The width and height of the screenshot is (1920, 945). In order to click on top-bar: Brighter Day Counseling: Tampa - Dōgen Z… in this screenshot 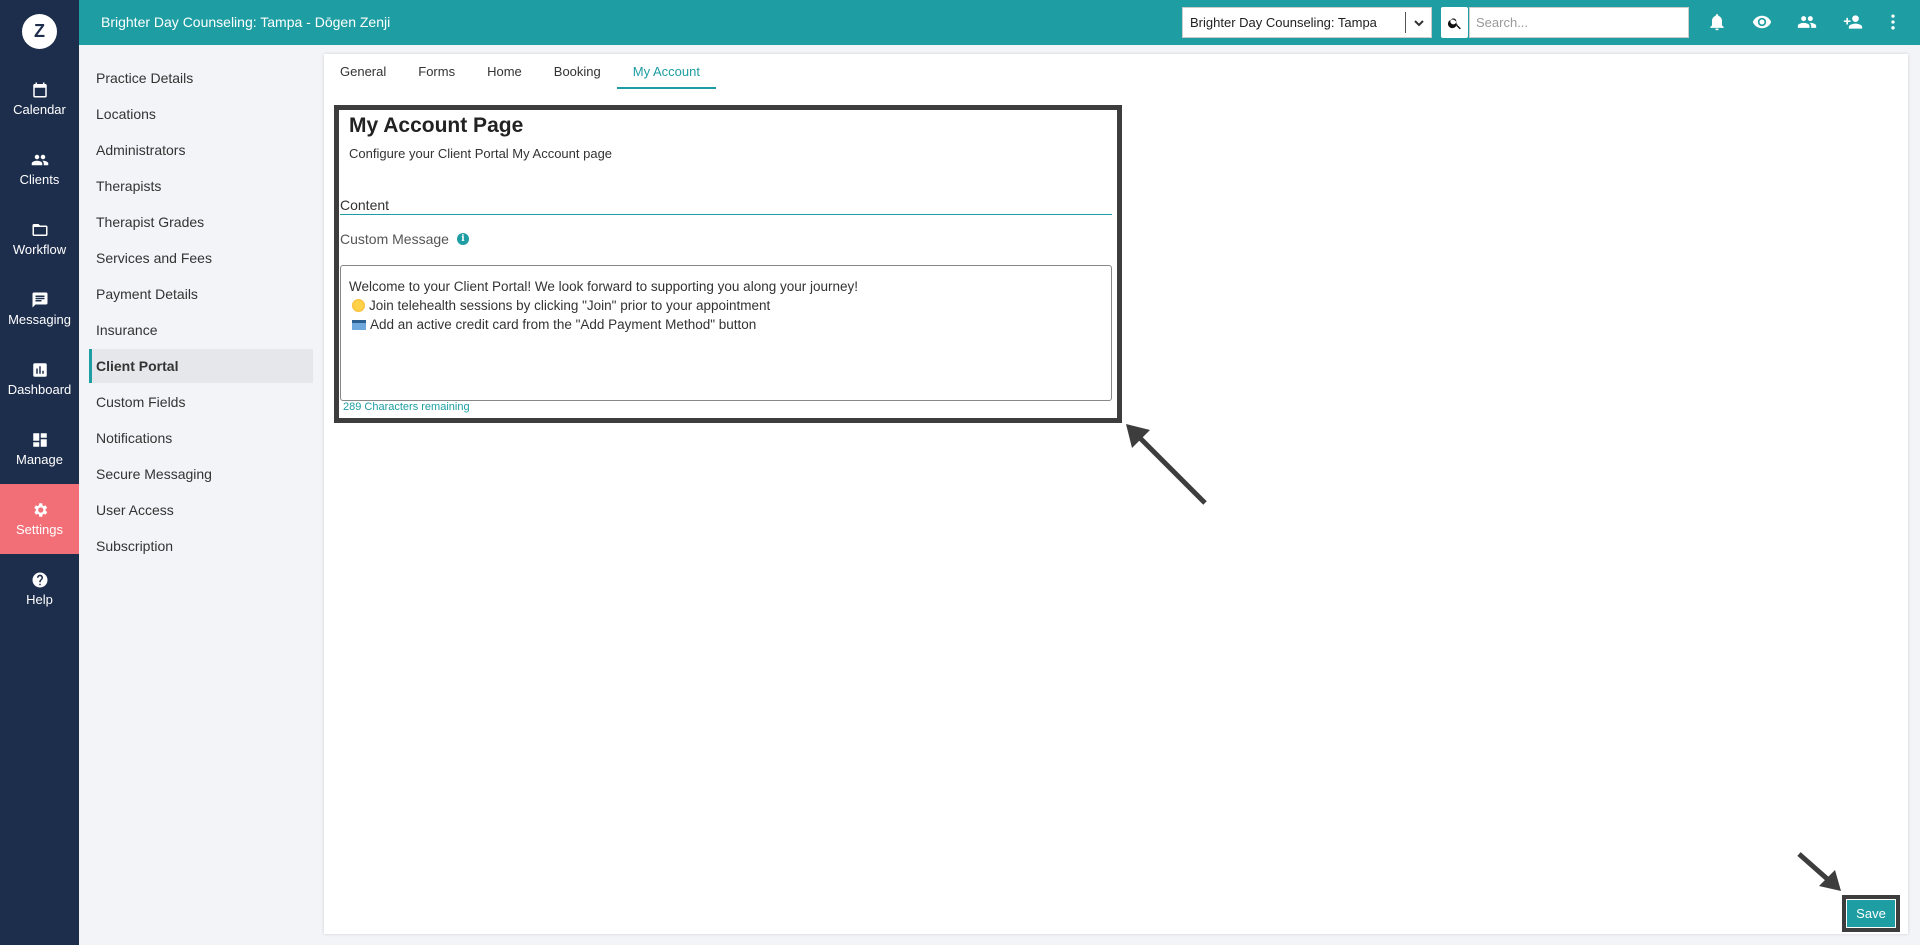, I will do `click(999, 22)`.